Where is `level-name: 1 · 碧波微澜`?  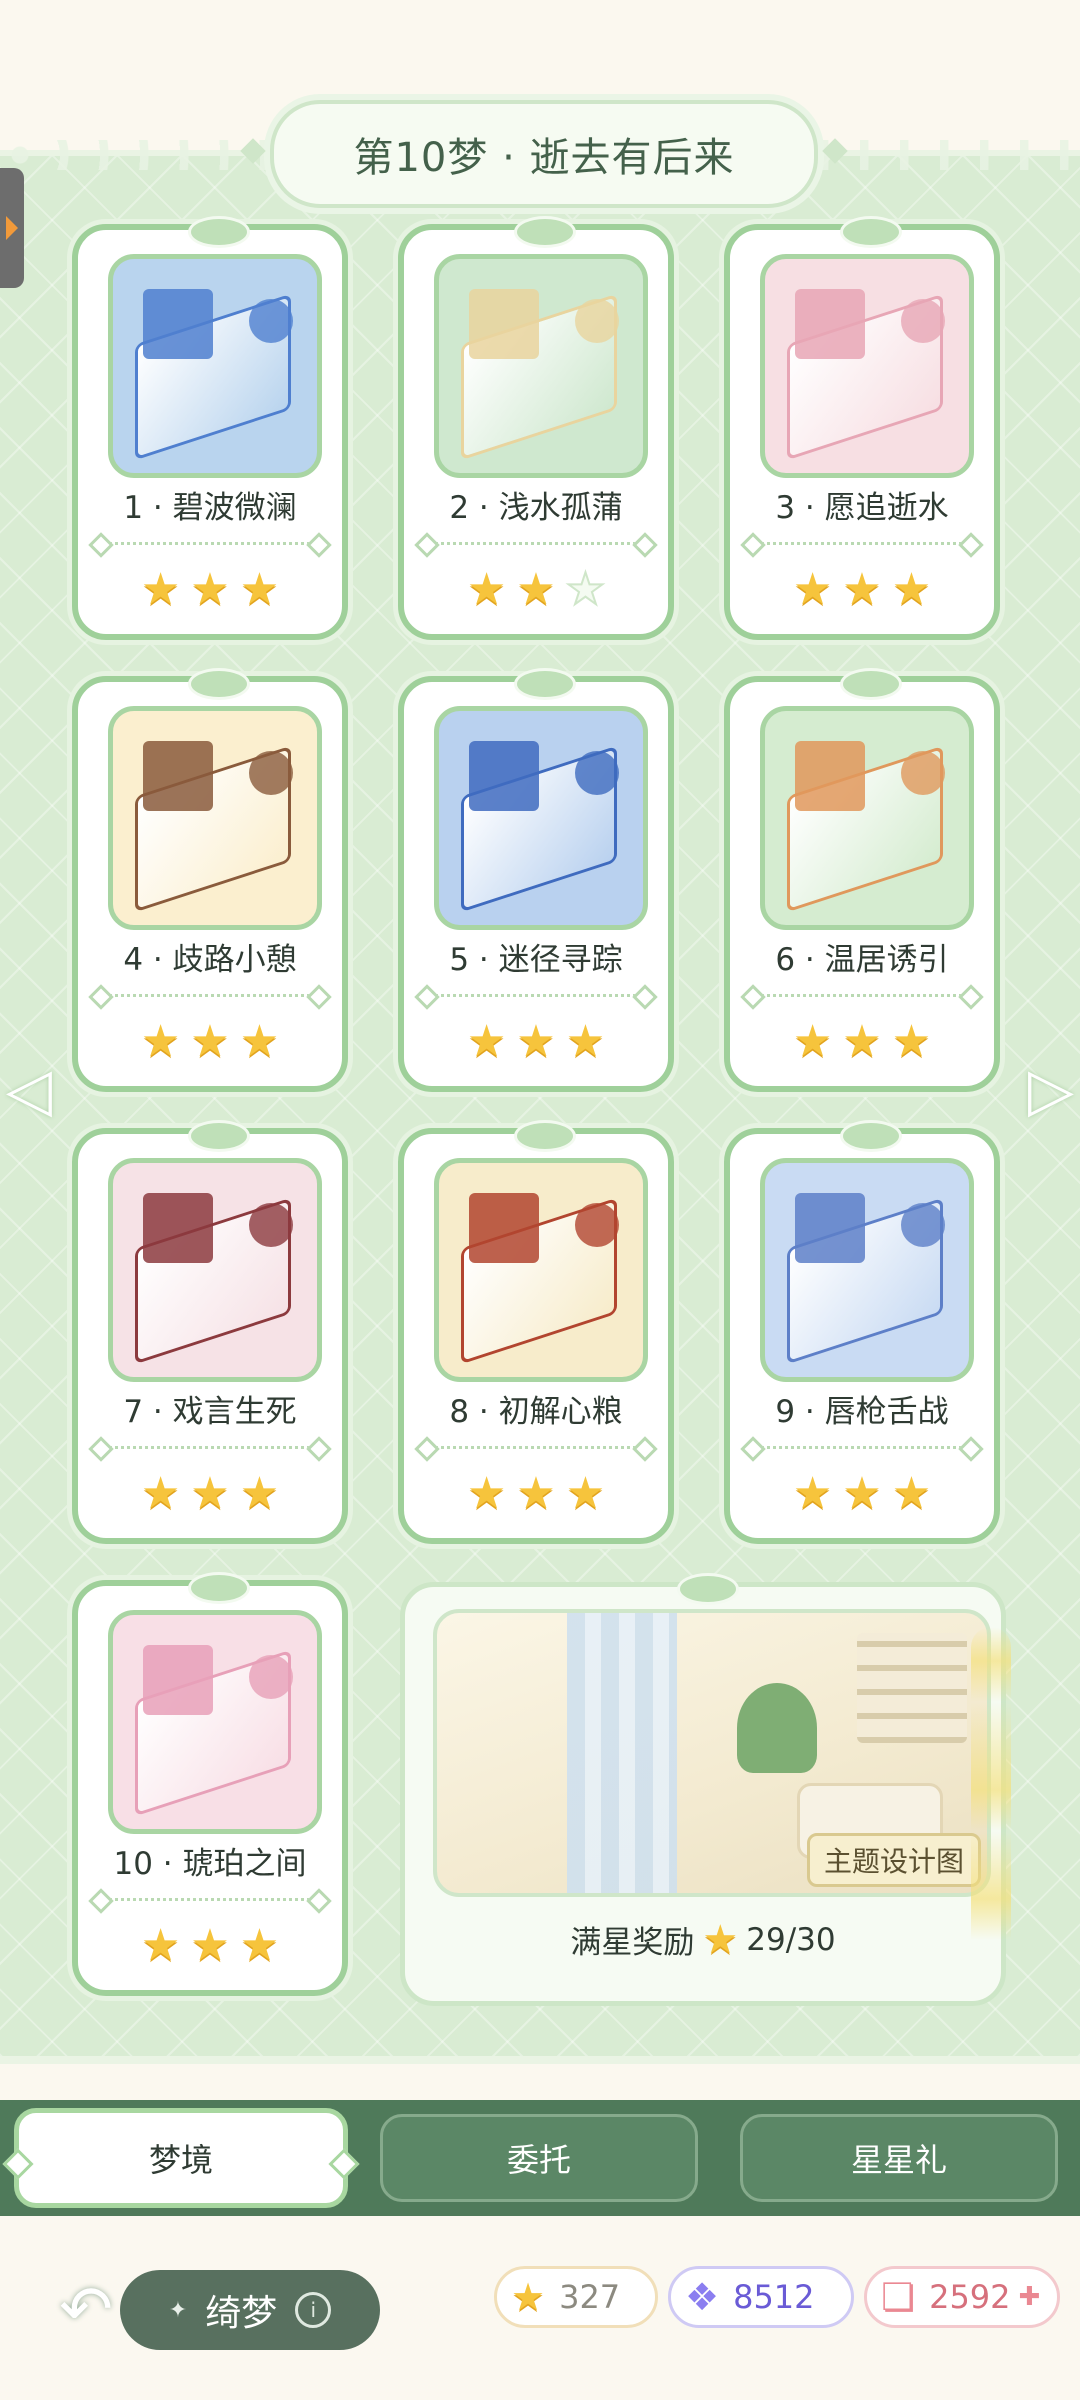 level-name: 1 · 碧波微澜 is located at coordinates (210, 508).